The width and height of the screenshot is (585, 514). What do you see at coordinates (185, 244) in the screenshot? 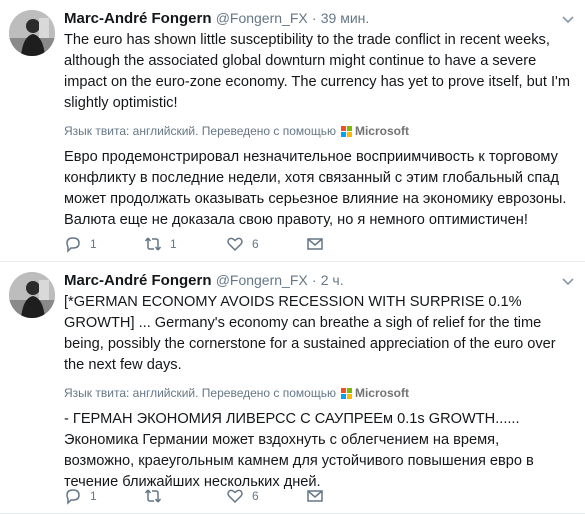
I see `retweet-button: 1` at bounding box center [185, 244].